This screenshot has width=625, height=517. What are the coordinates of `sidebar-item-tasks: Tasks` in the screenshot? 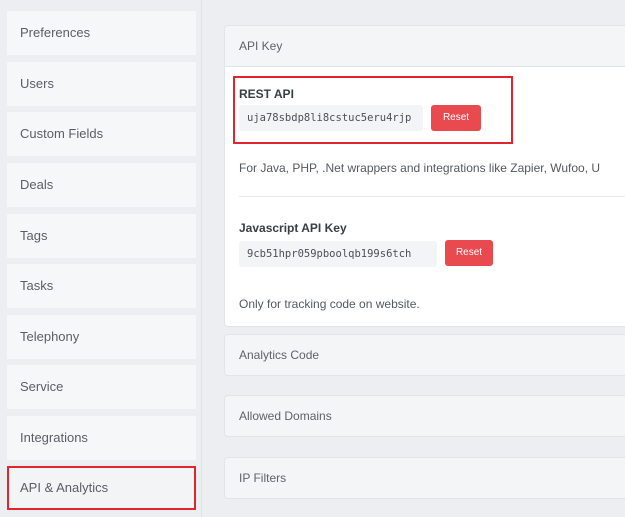 It's located at (101, 286).